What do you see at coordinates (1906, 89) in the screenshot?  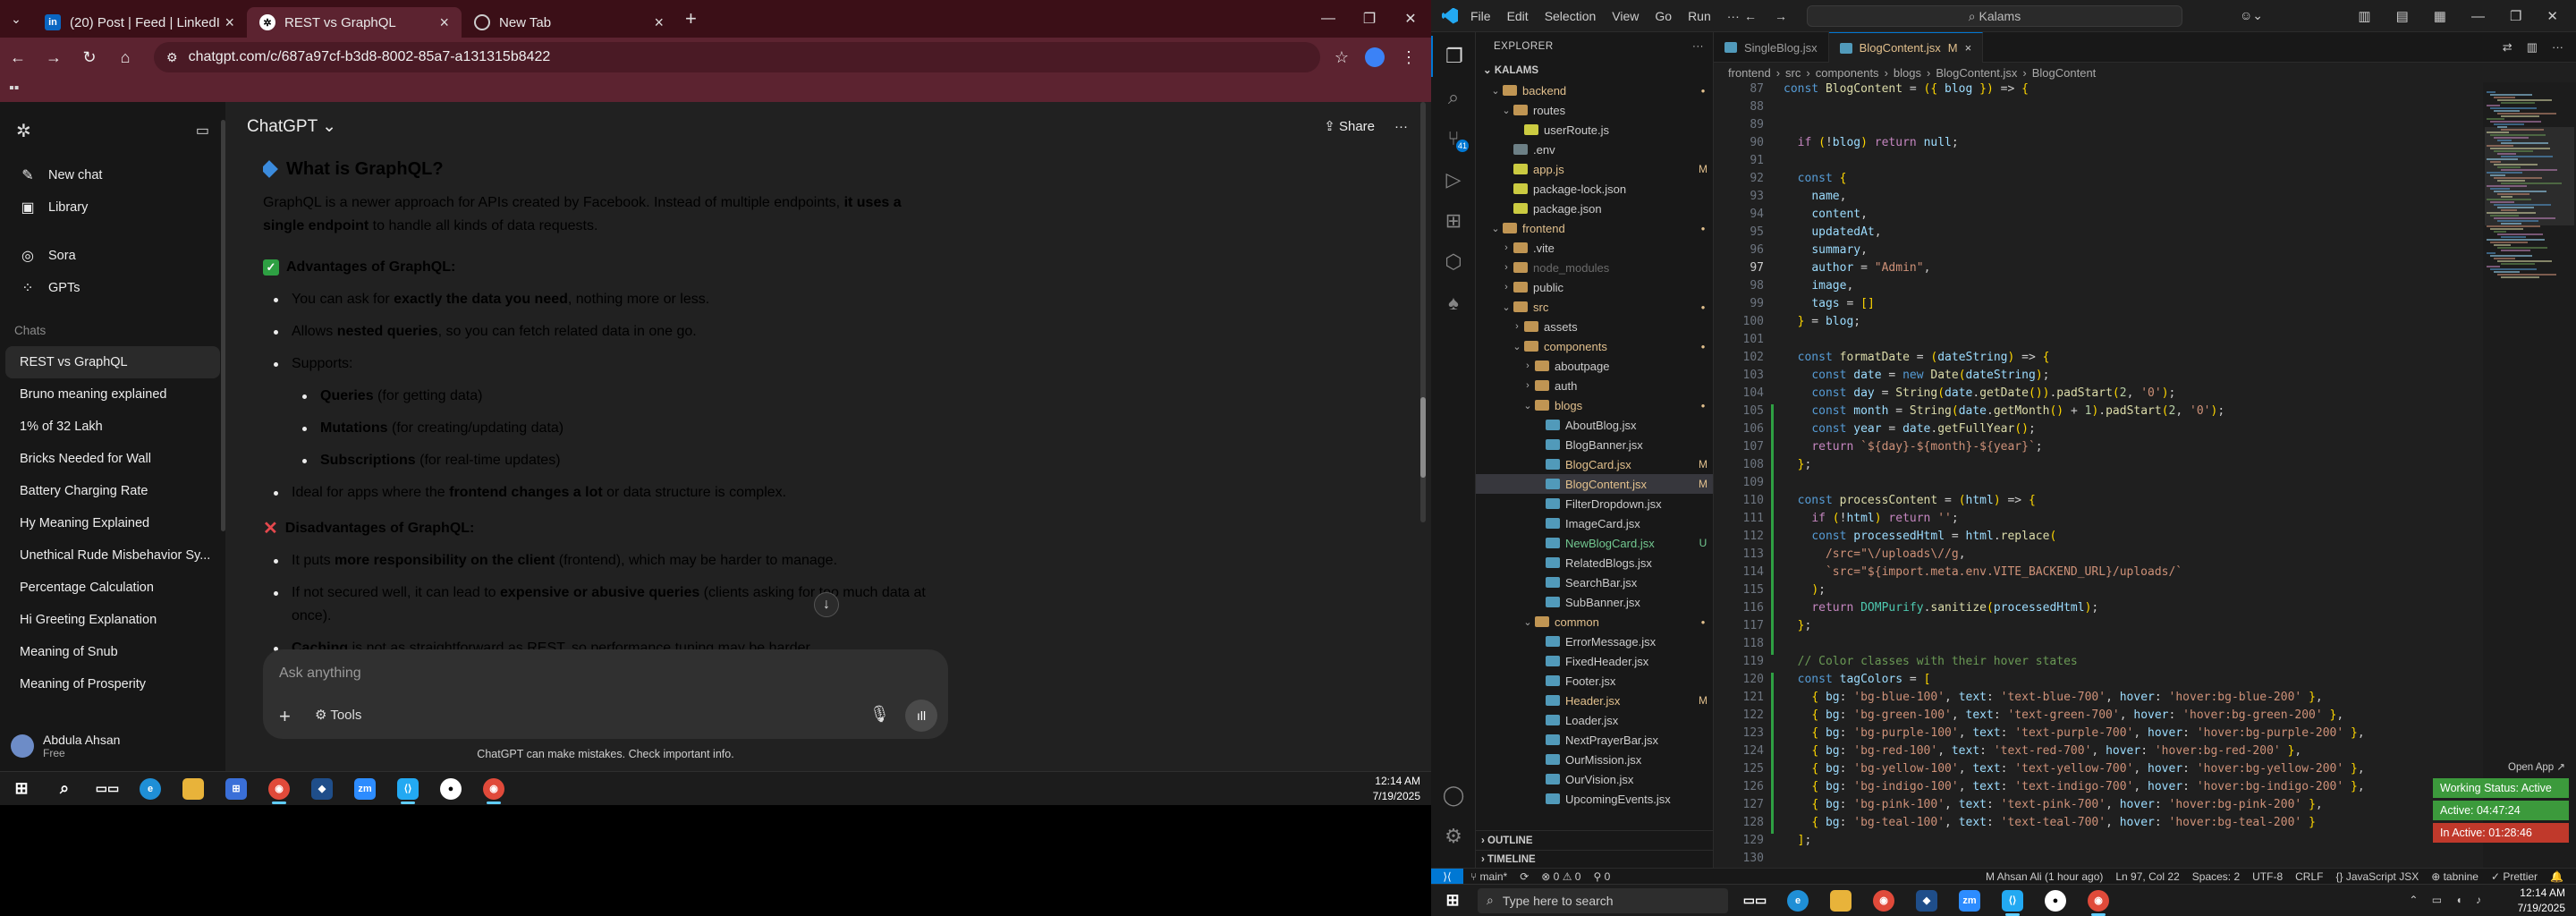 I see `code-line: const BlogContent = ({ blog }) => {` at bounding box center [1906, 89].